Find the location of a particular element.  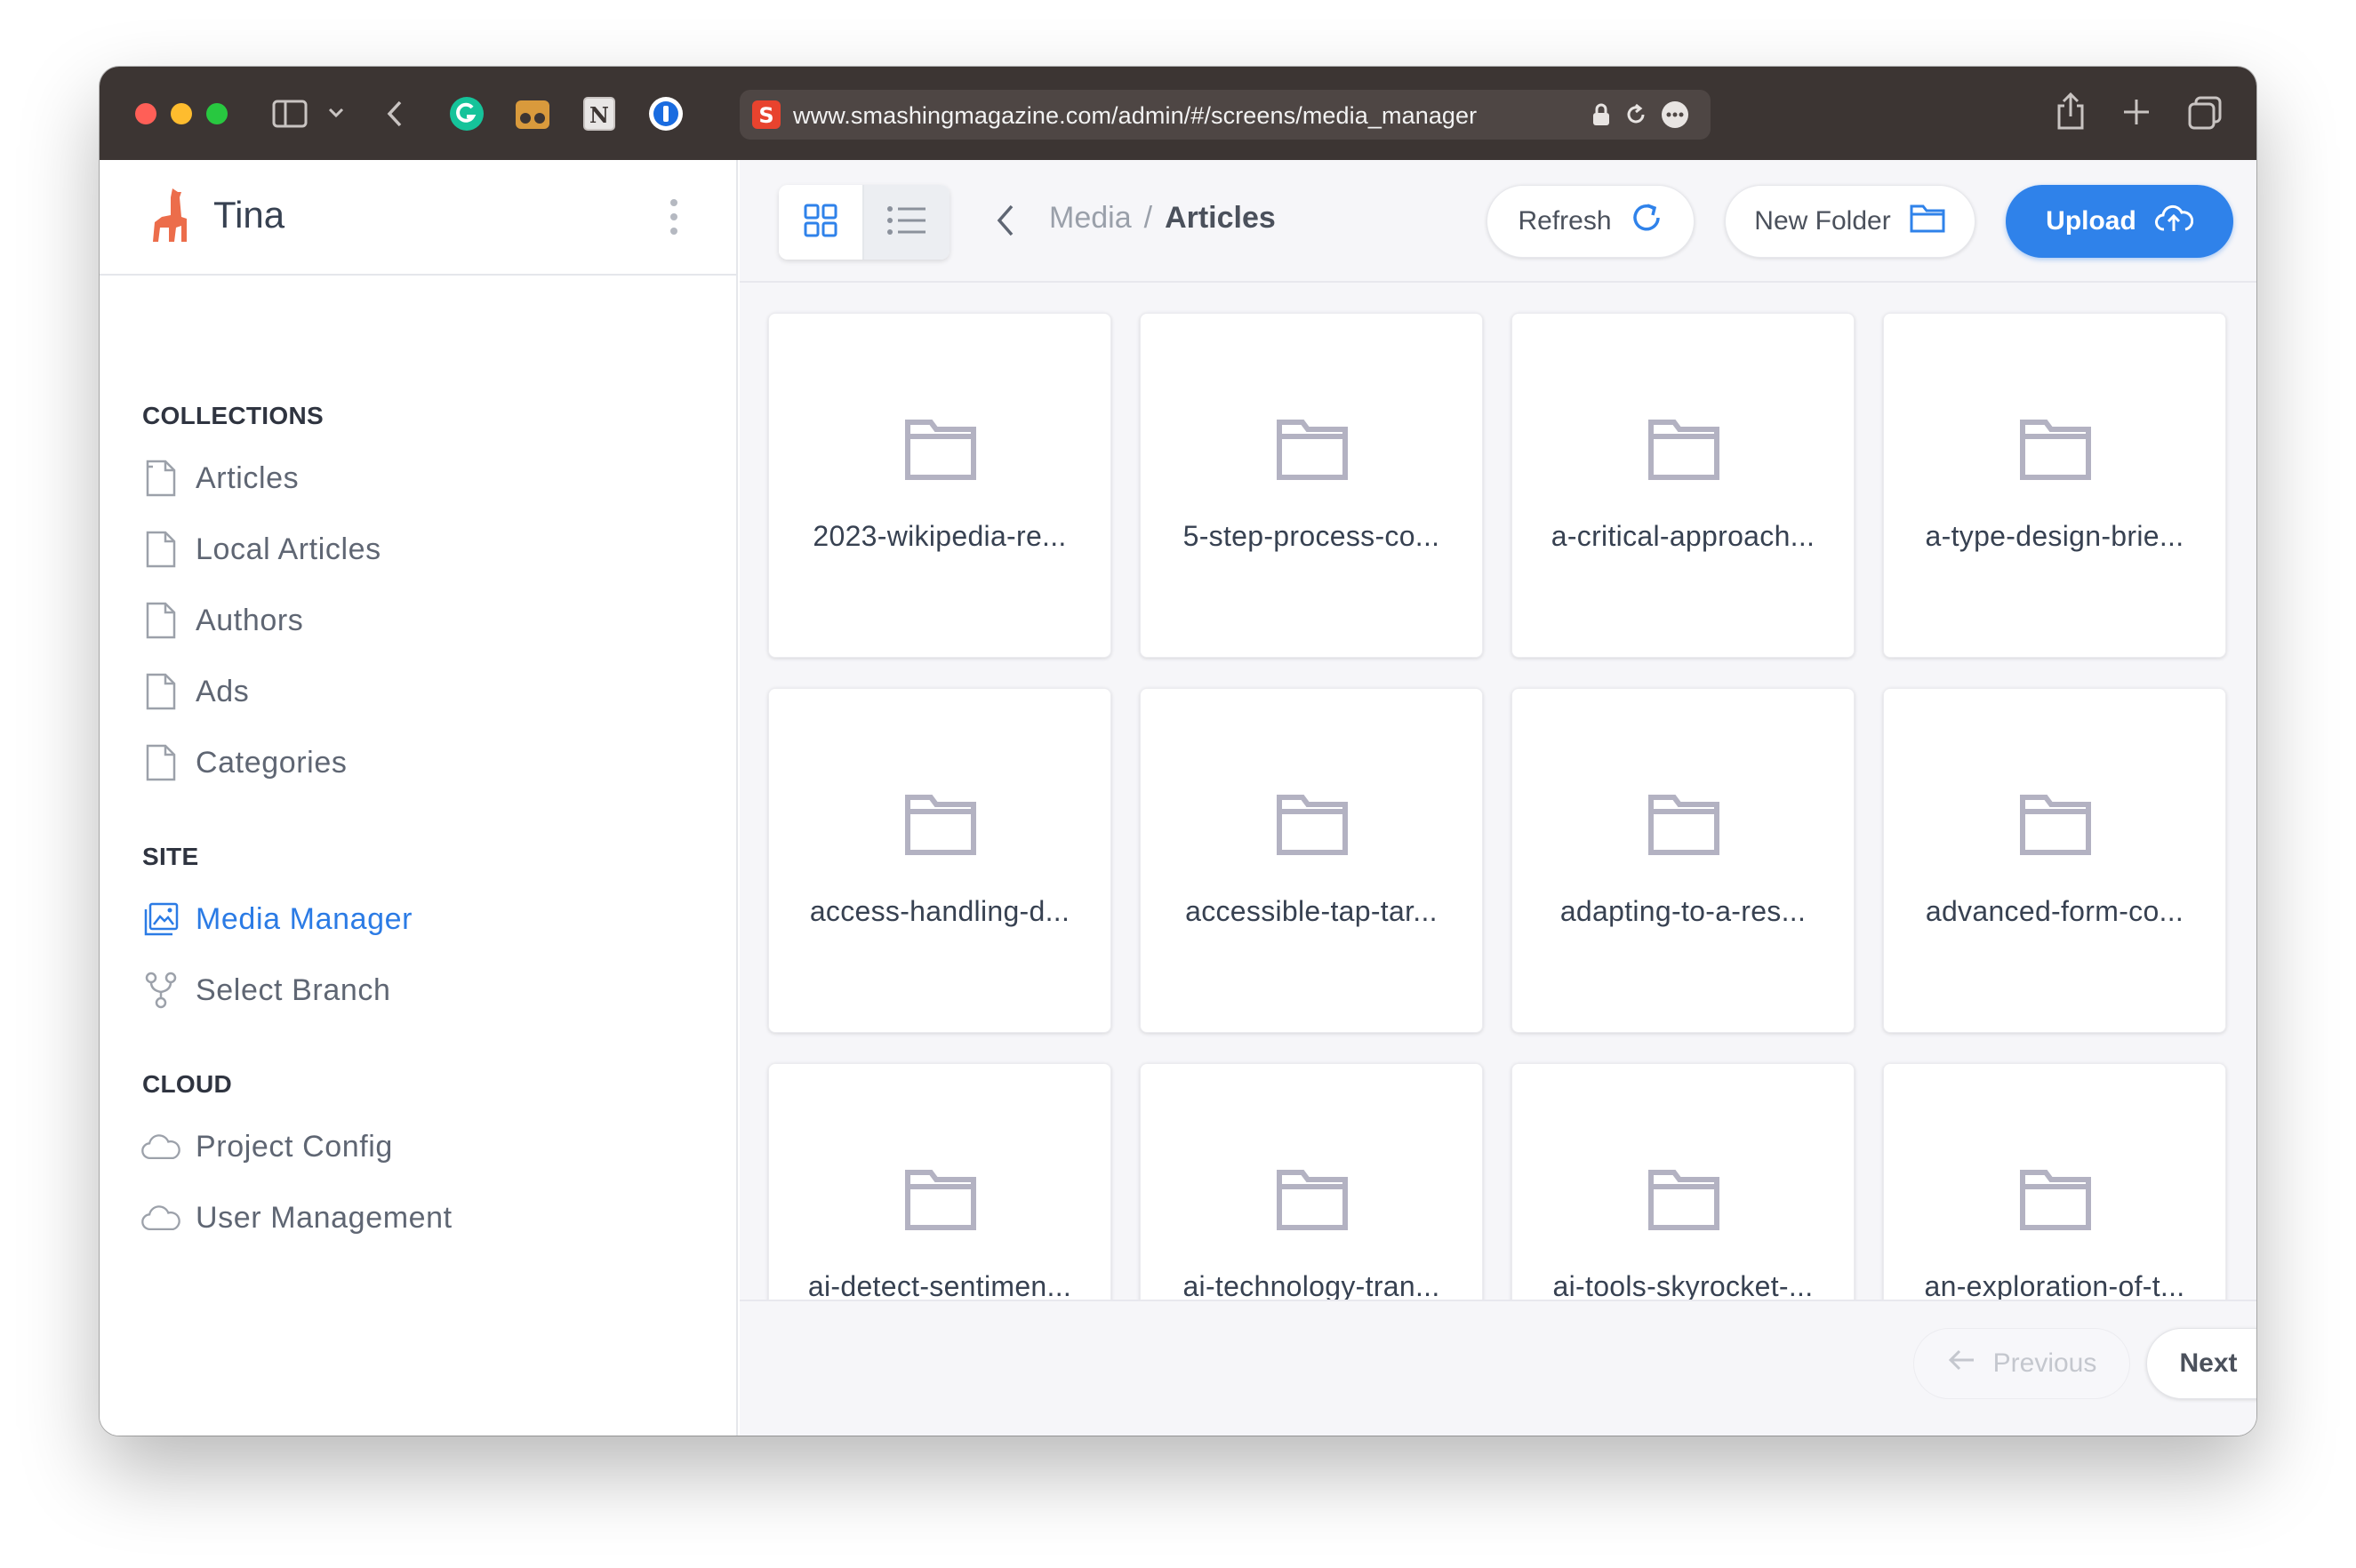

chevron-down-icon is located at coordinates (336, 113).